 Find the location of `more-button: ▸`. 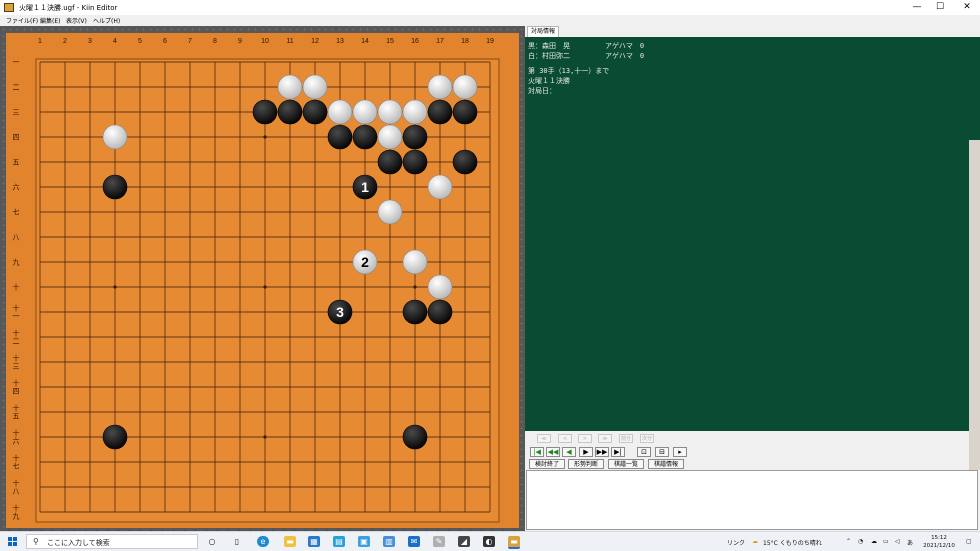

more-button: ▸ is located at coordinates (680, 452).